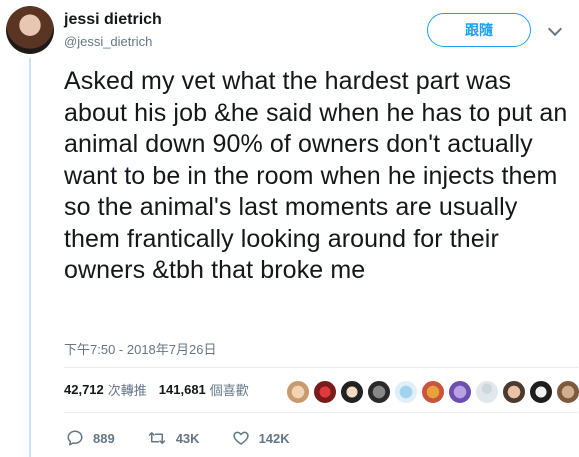 This screenshot has height=457, width=579. Describe the element at coordinates (90, 438) in the screenshot. I see `reply-button: 889` at that location.